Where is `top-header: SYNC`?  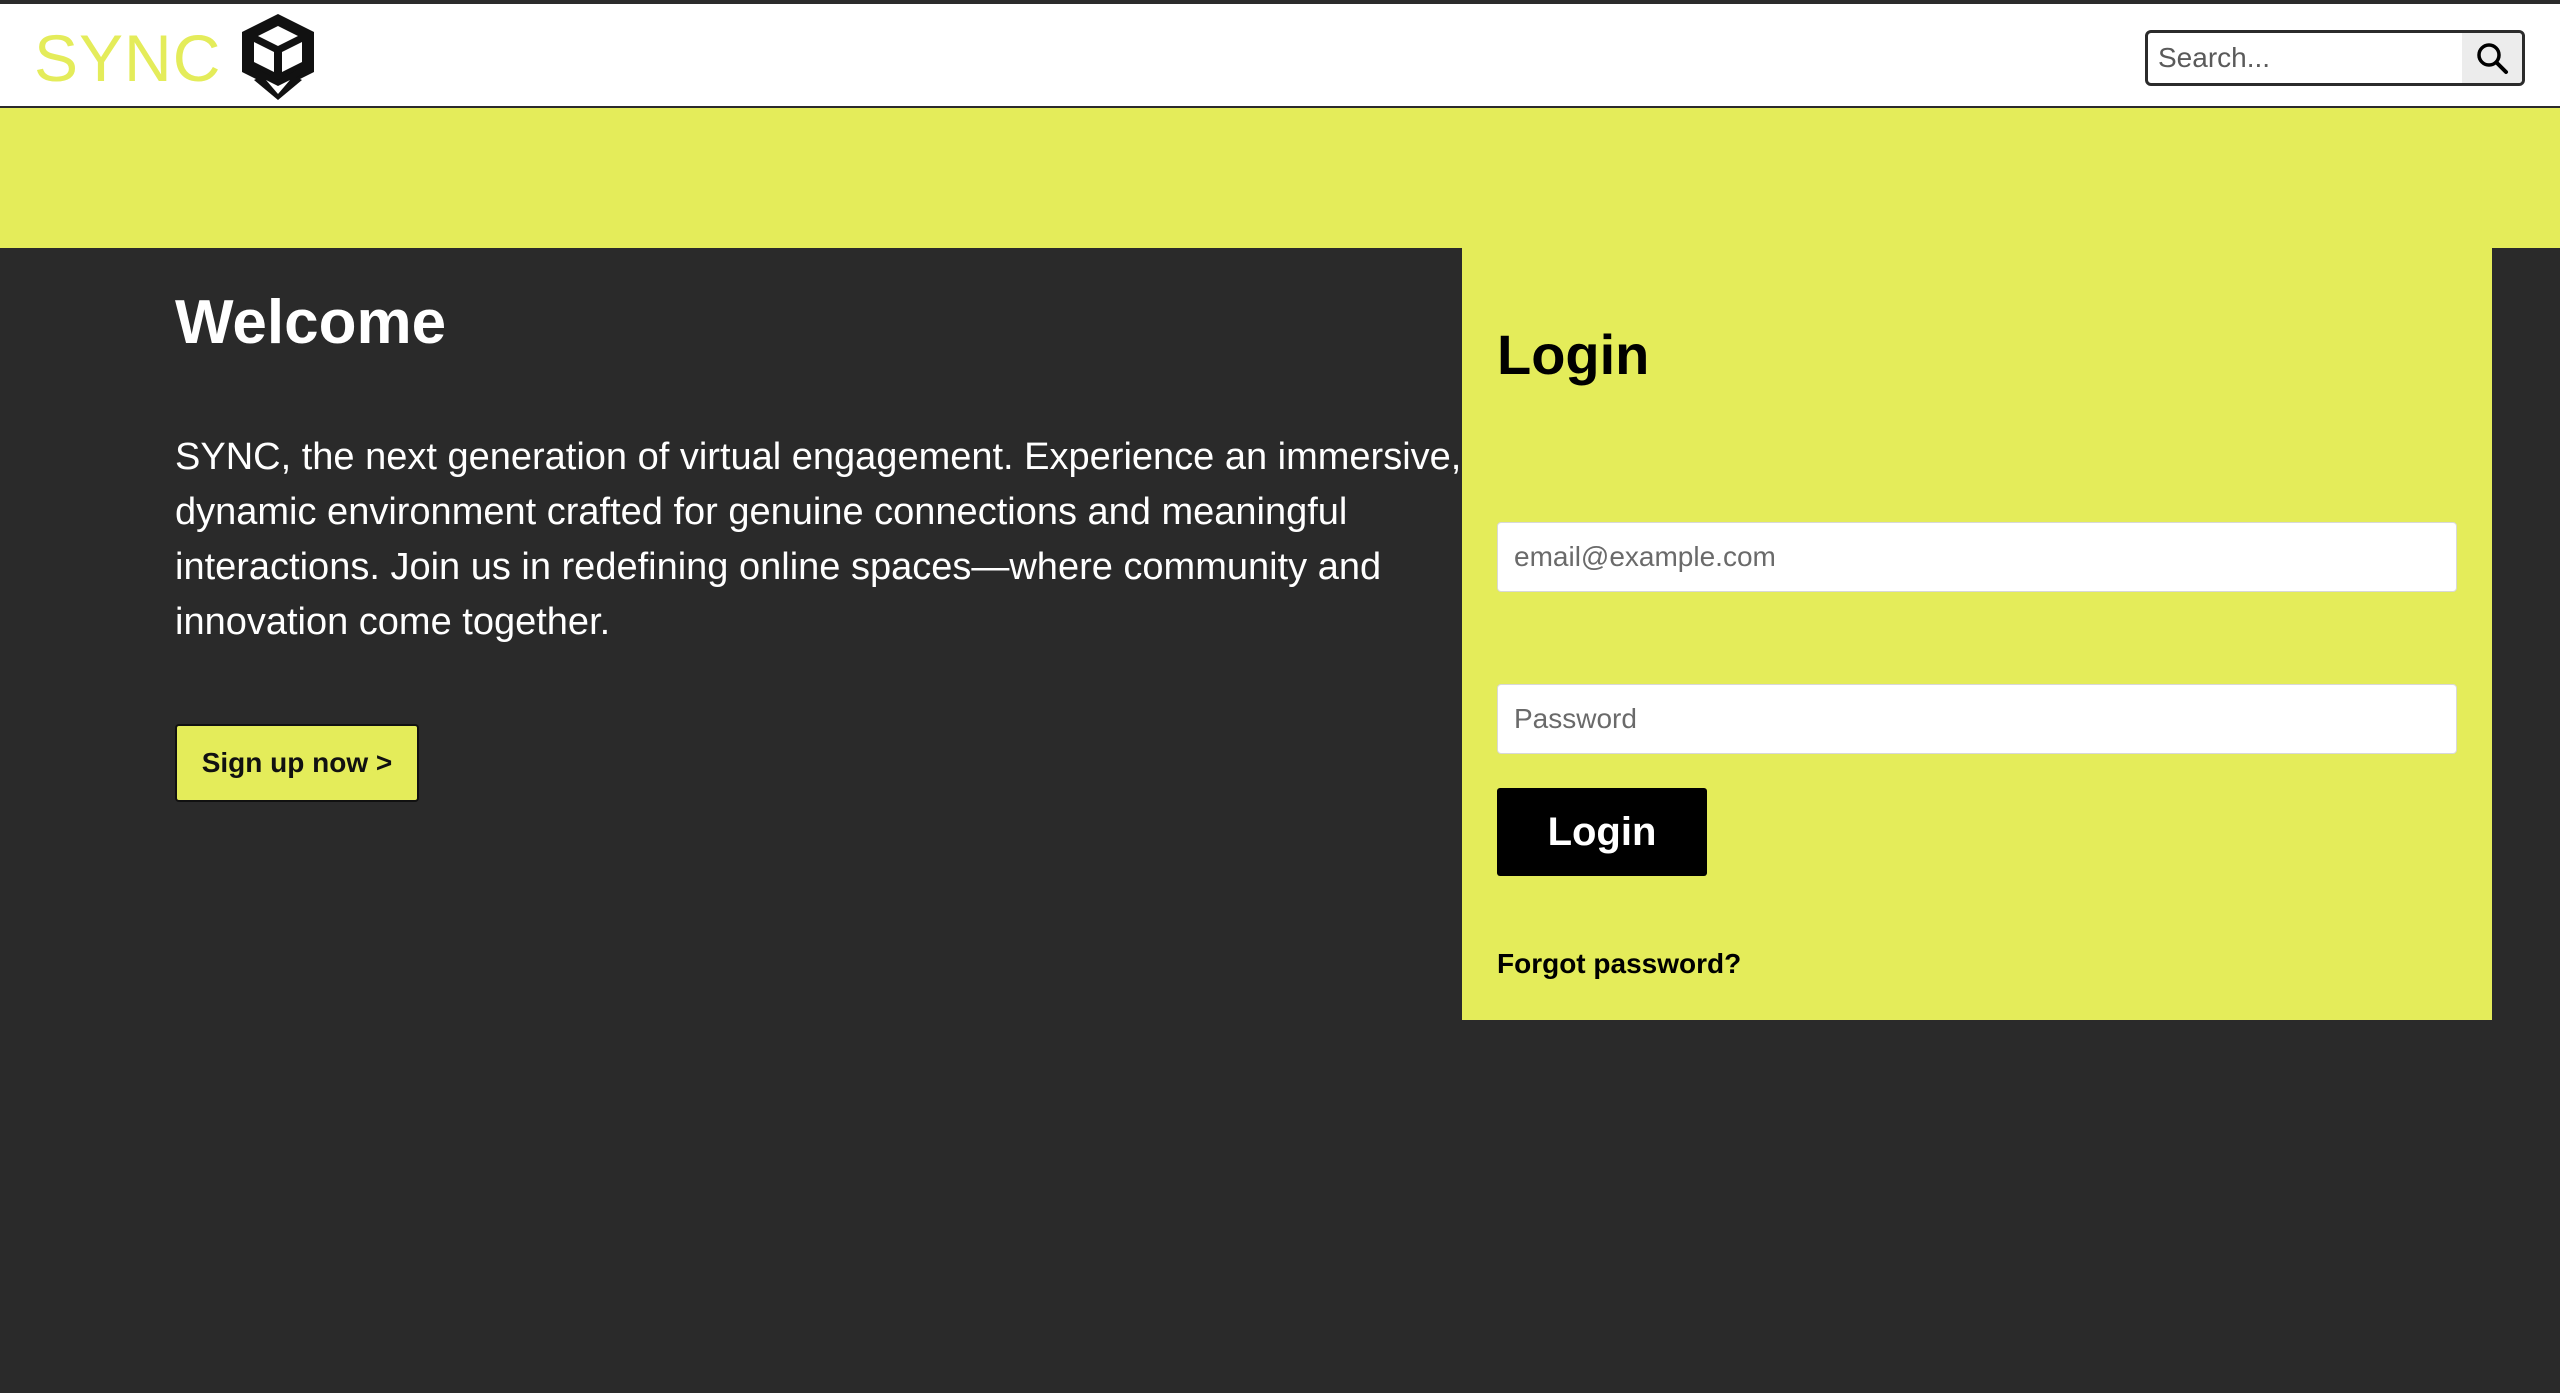
top-header: SYNC is located at coordinates (1280, 54).